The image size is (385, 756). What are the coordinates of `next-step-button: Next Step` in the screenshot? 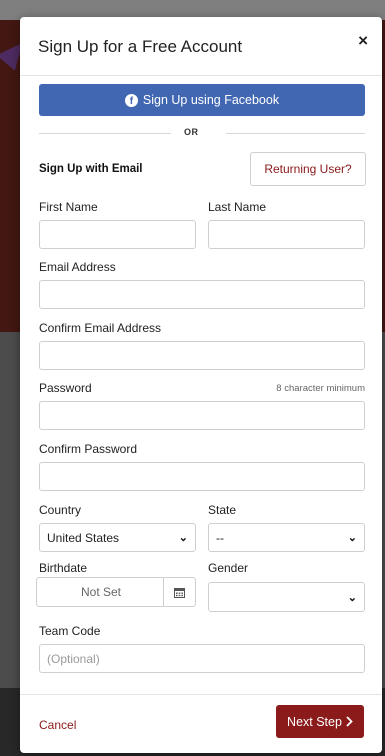 It's located at (320, 721).